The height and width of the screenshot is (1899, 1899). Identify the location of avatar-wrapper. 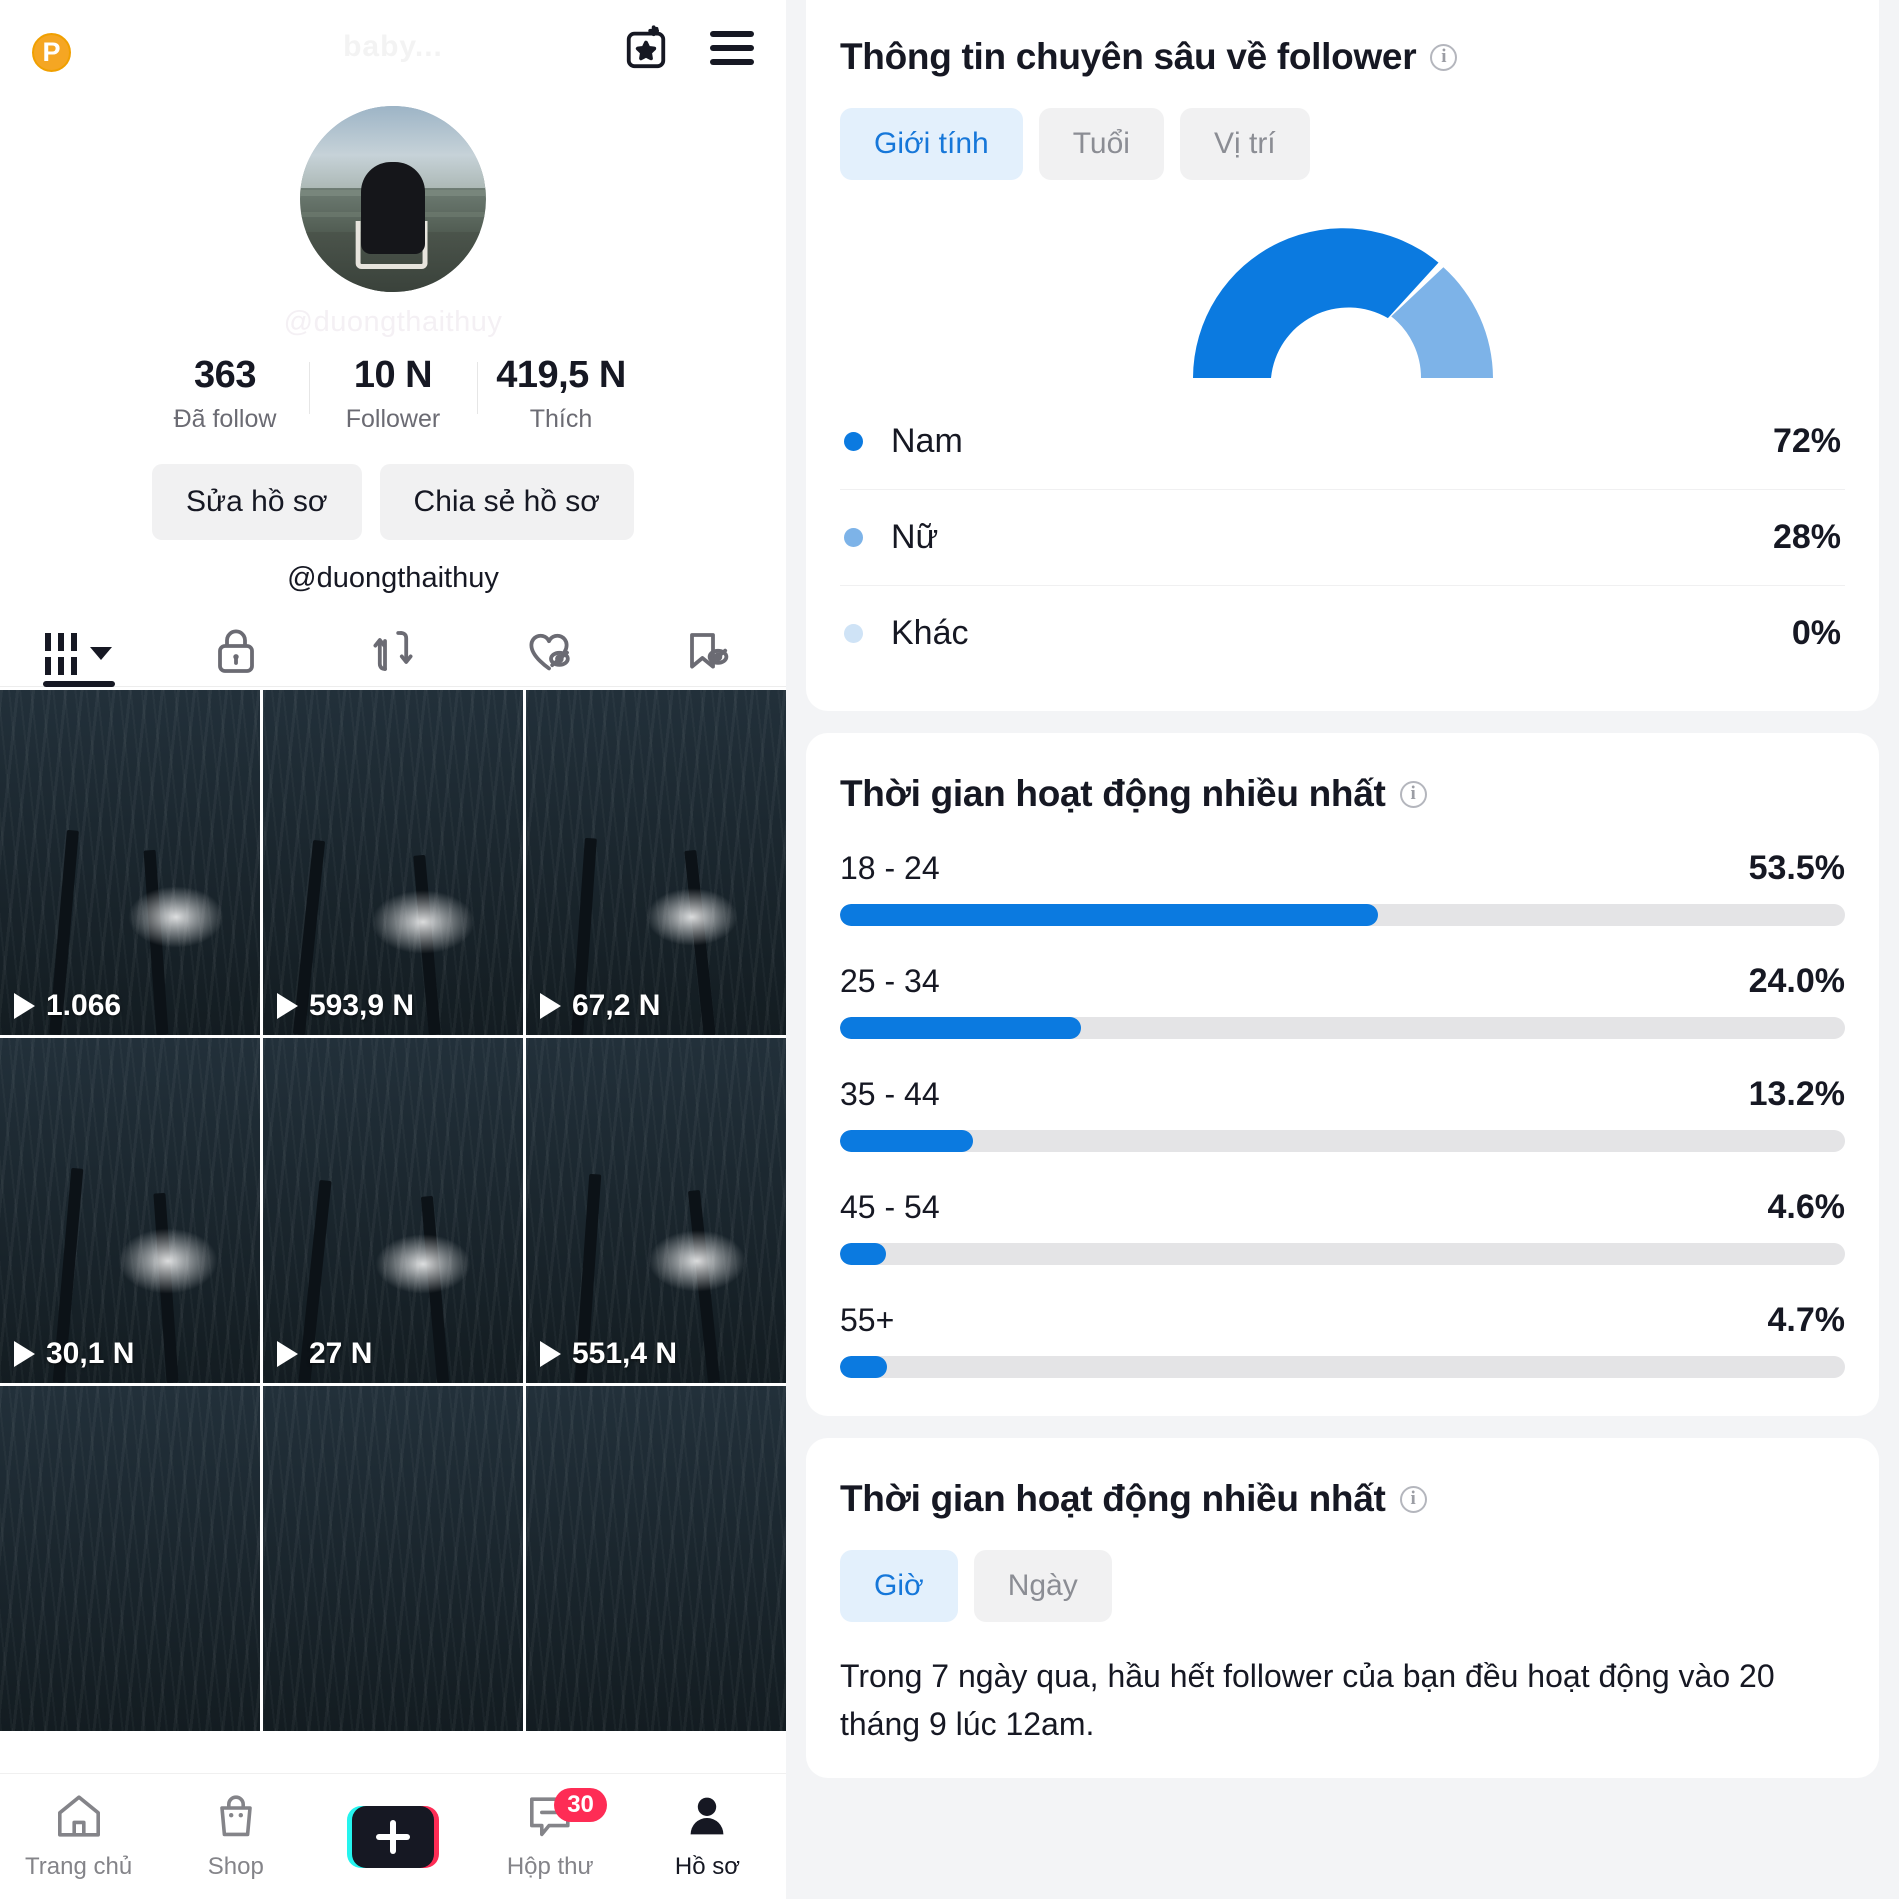
(393, 199).